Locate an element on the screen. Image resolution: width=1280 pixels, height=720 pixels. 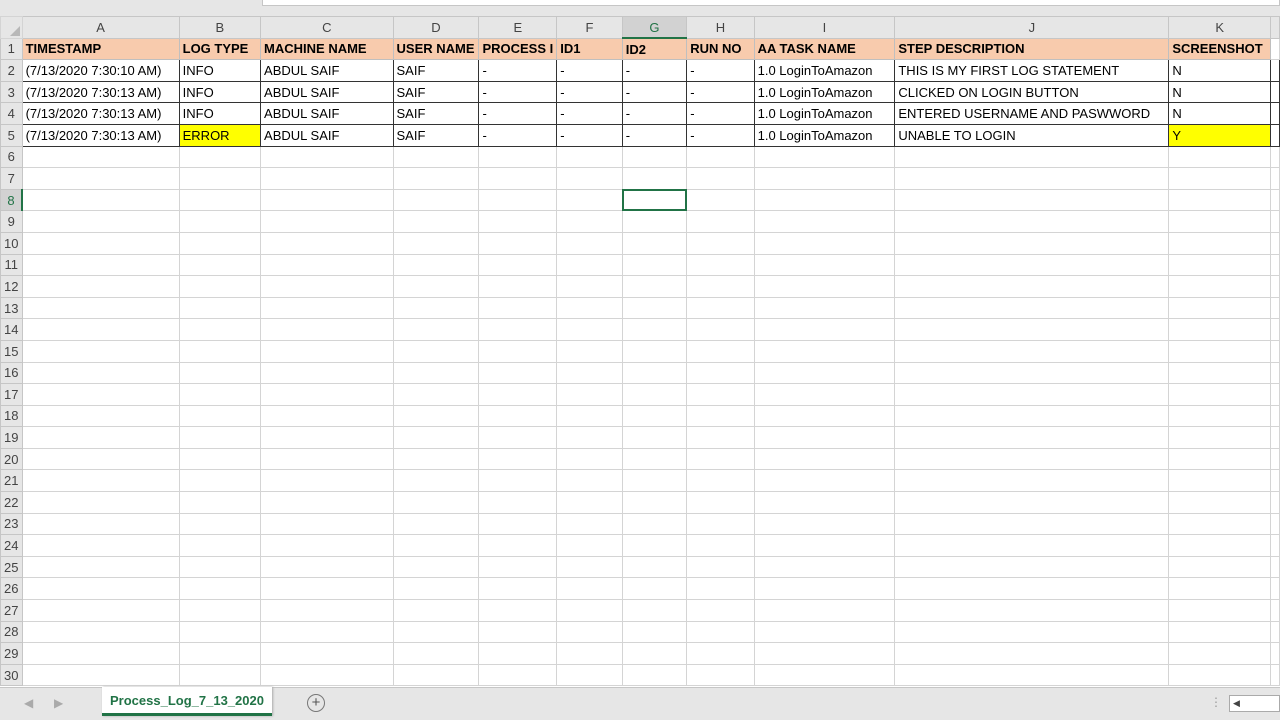
row-header: 29 is located at coordinates (11, 653).